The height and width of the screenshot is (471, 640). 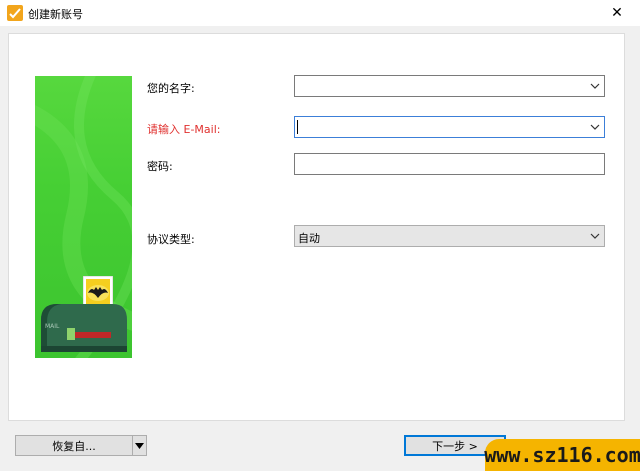 I want to click on foxmail-app-icon, so click(x=15, y=13).